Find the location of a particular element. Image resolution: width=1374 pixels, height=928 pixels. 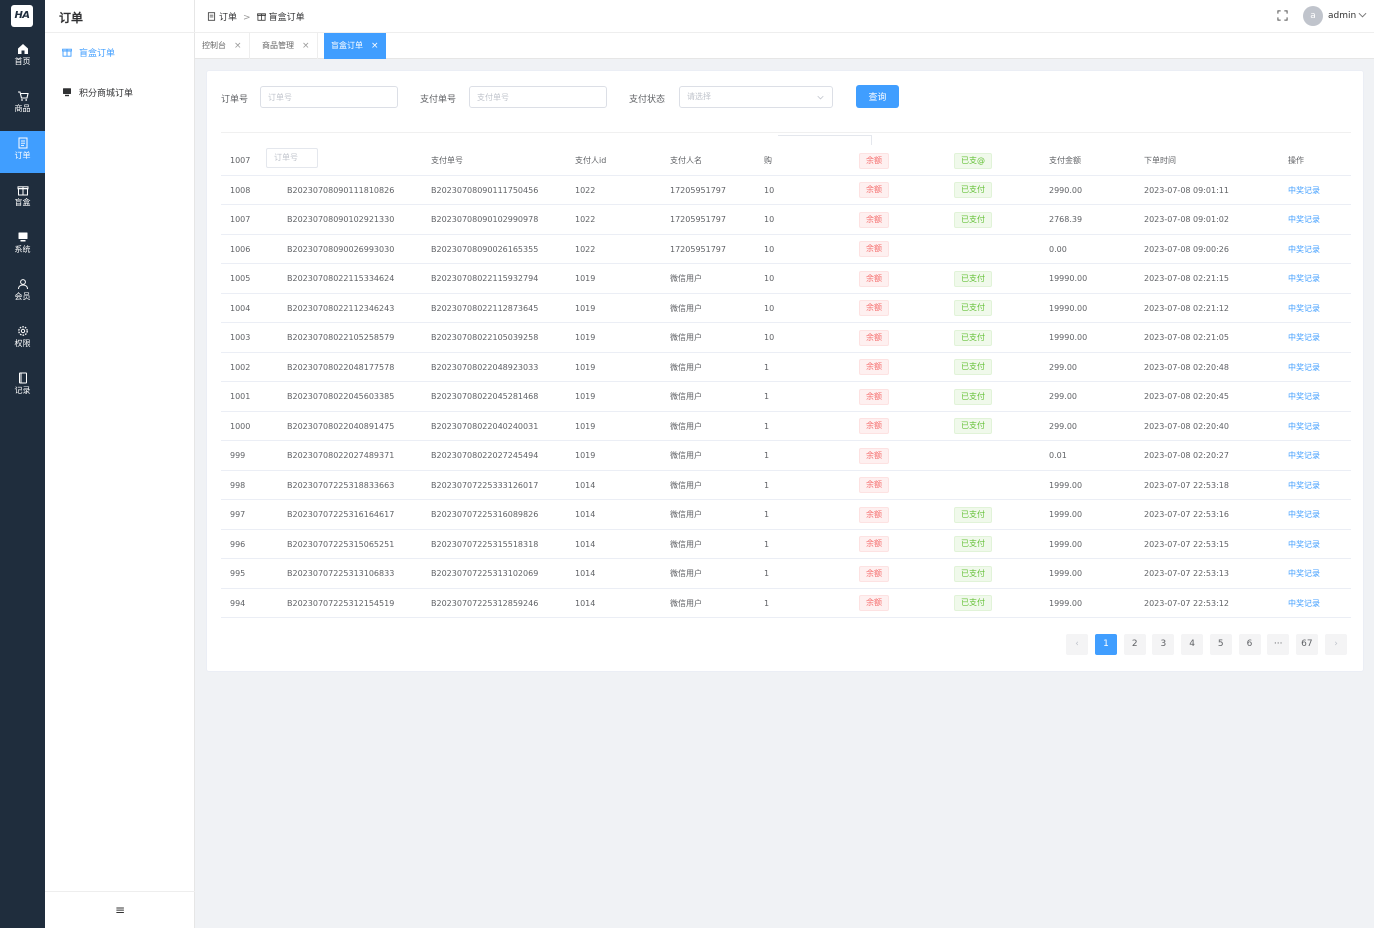

rail-item-6: 权限 is located at coordinates (22, 340).